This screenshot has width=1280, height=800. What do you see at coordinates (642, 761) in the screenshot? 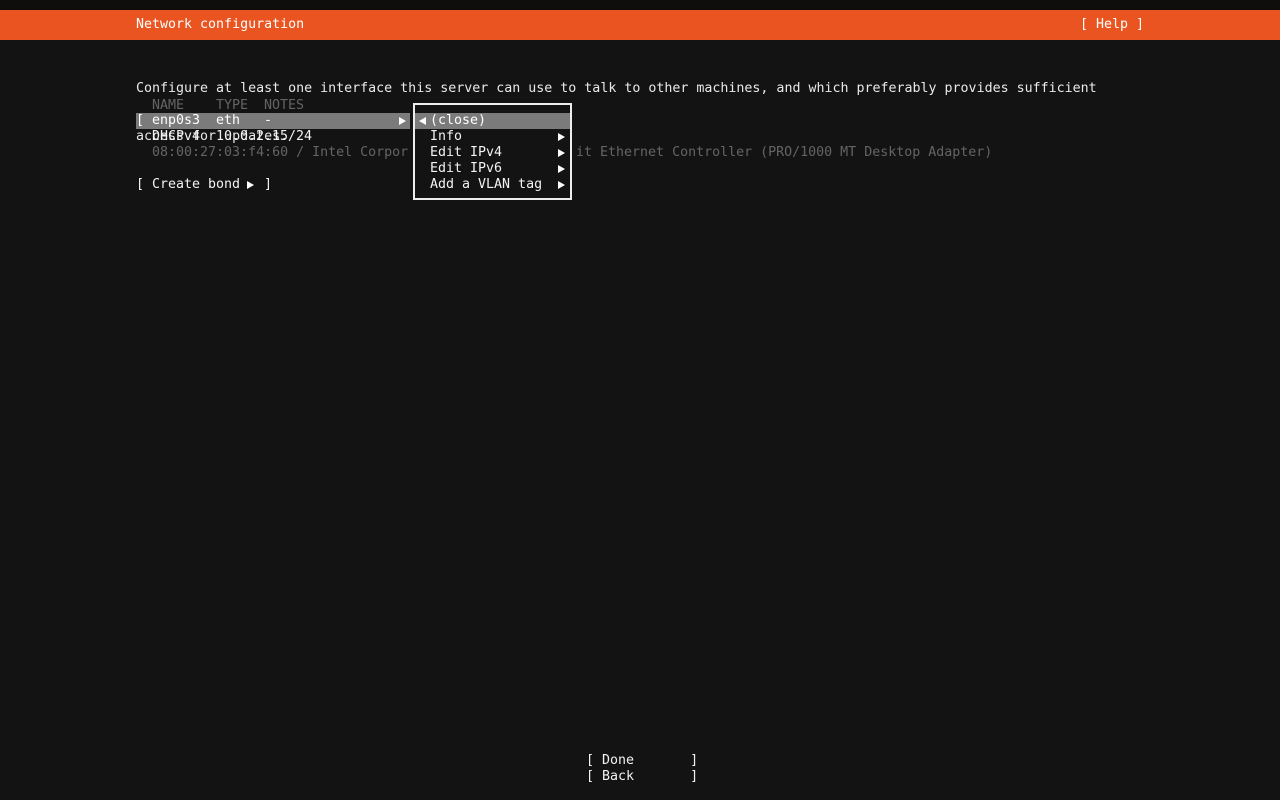
I see `done-button: [ Done ]` at bounding box center [642, 761].